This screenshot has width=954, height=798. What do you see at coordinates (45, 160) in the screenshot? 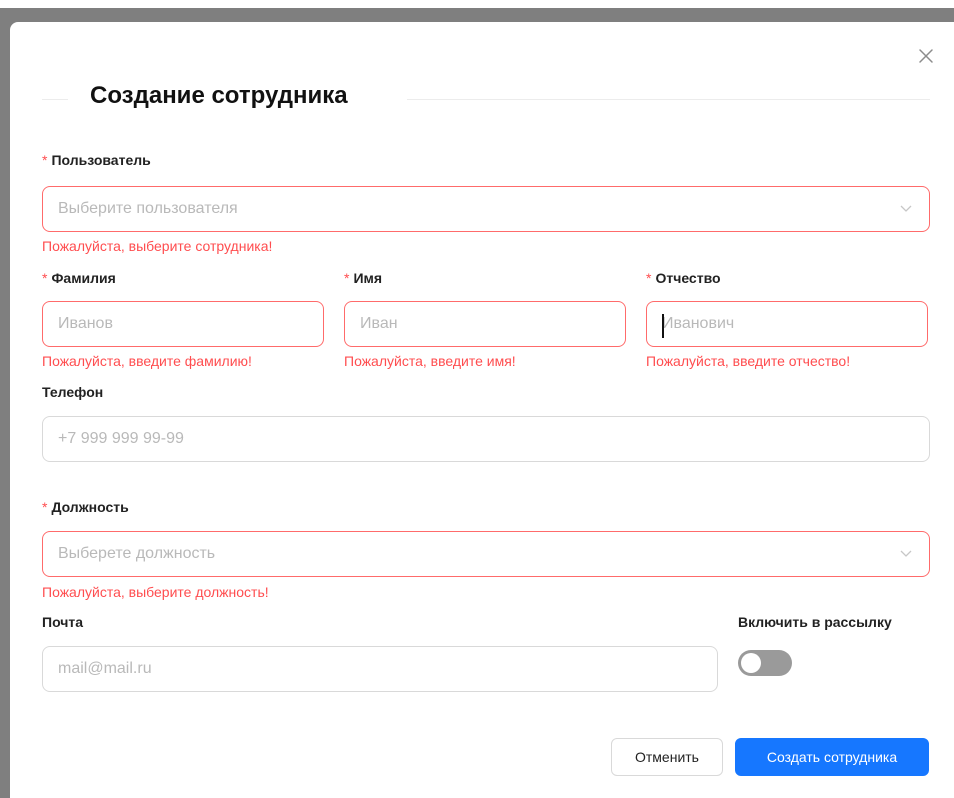
I see `required-mark: *` at bounding box center [45, 160].